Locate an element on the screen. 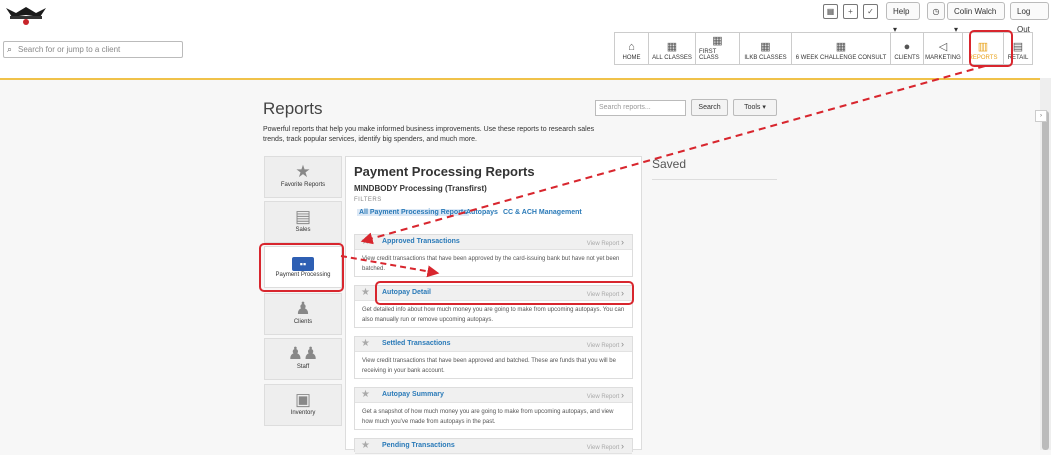  arrow-to-autopay is located at coordinates (390, 266).